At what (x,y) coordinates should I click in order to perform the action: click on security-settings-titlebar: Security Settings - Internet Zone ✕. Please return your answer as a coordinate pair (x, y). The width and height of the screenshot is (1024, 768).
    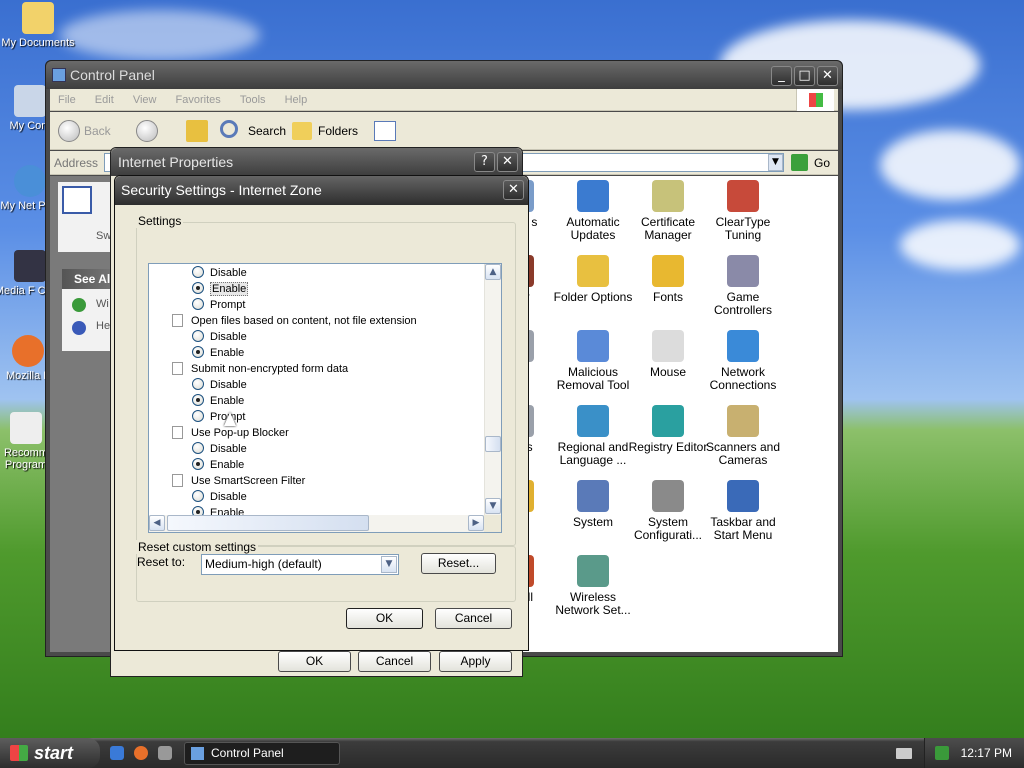
    Looking at the image, I should click on (321, 190).